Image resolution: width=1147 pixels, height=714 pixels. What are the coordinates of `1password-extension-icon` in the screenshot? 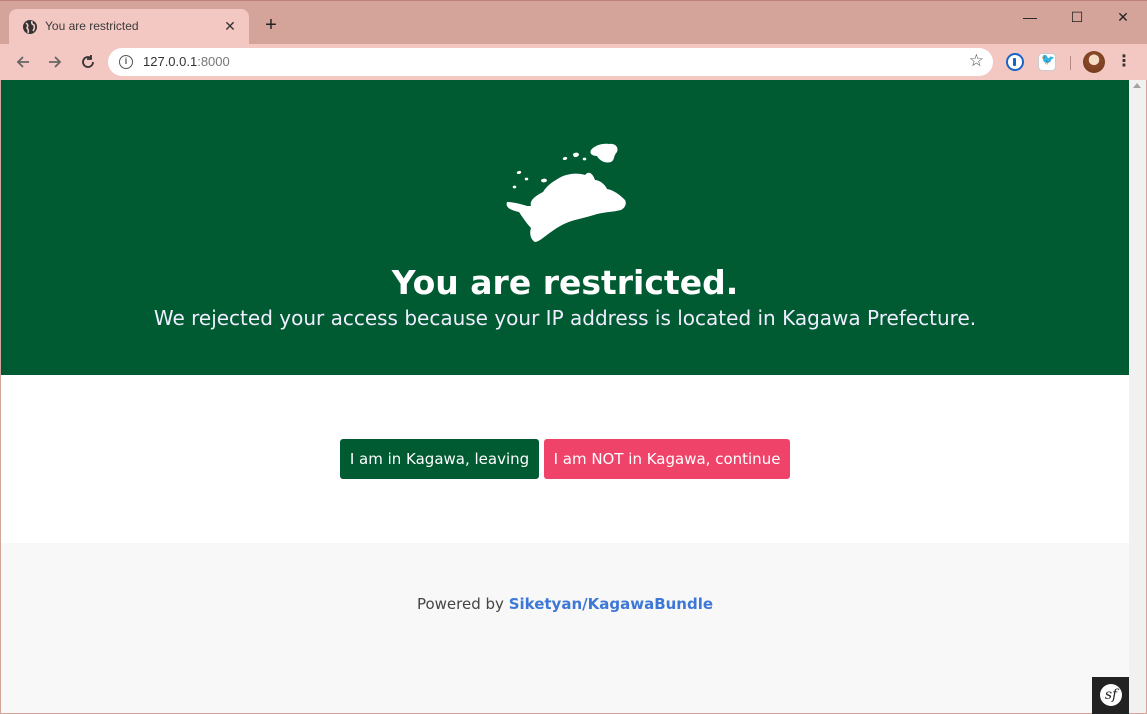 It's located at (1015, 62).